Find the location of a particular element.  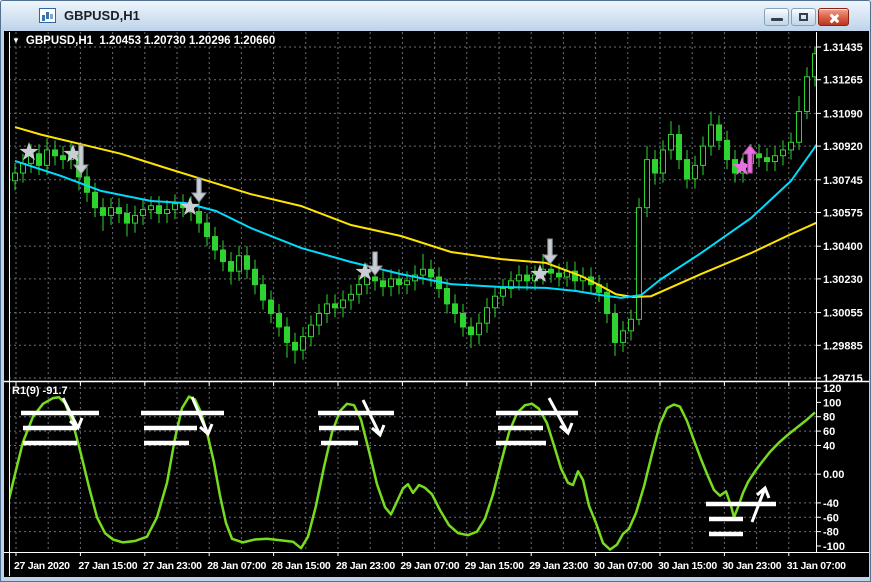

collapse-chevron-icon: ▼ is located at coordinates (16, 41).